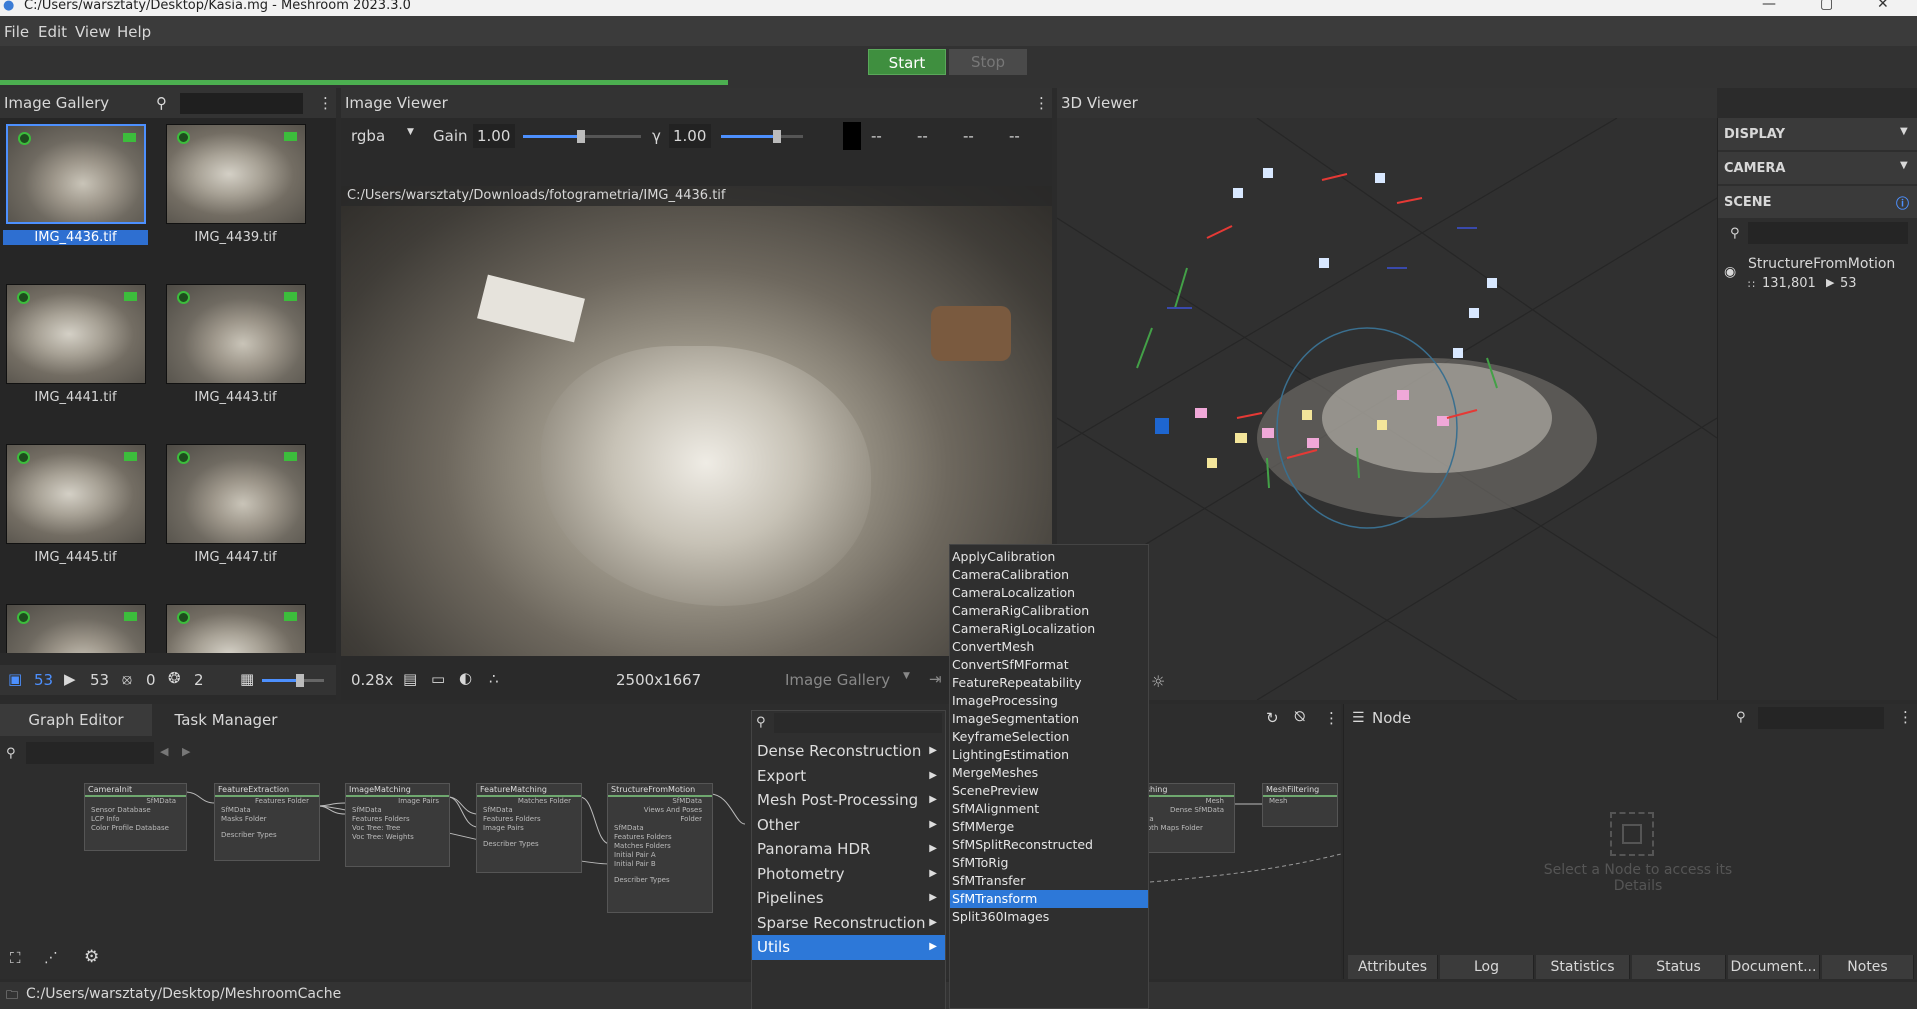  I want to click on gamma-field: 1.00, so click(690, 136).